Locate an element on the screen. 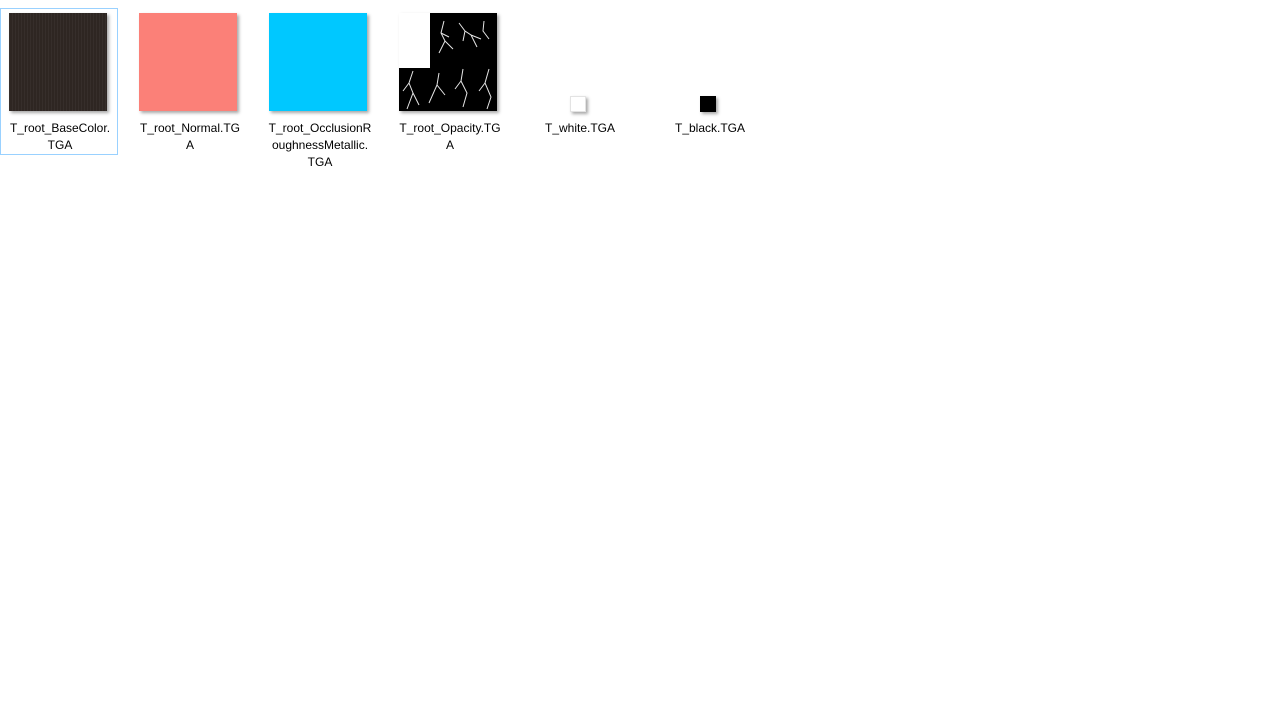  file-name-label: T_root_BaseColor. TGA is located at coordinates (60, 137).